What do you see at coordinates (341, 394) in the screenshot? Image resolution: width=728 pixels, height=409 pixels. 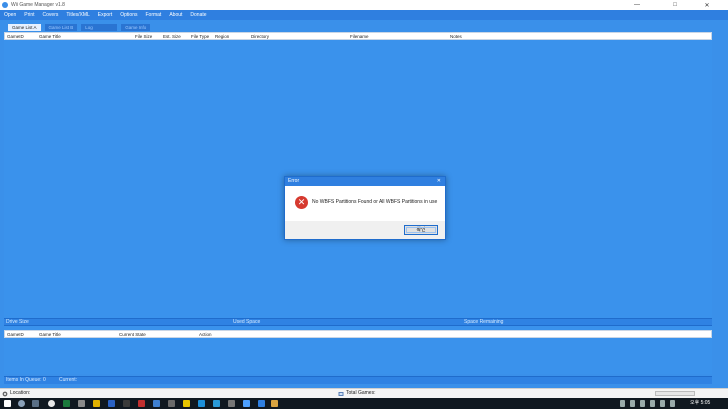 I see `games-icon` at bounding box center [341, 394].